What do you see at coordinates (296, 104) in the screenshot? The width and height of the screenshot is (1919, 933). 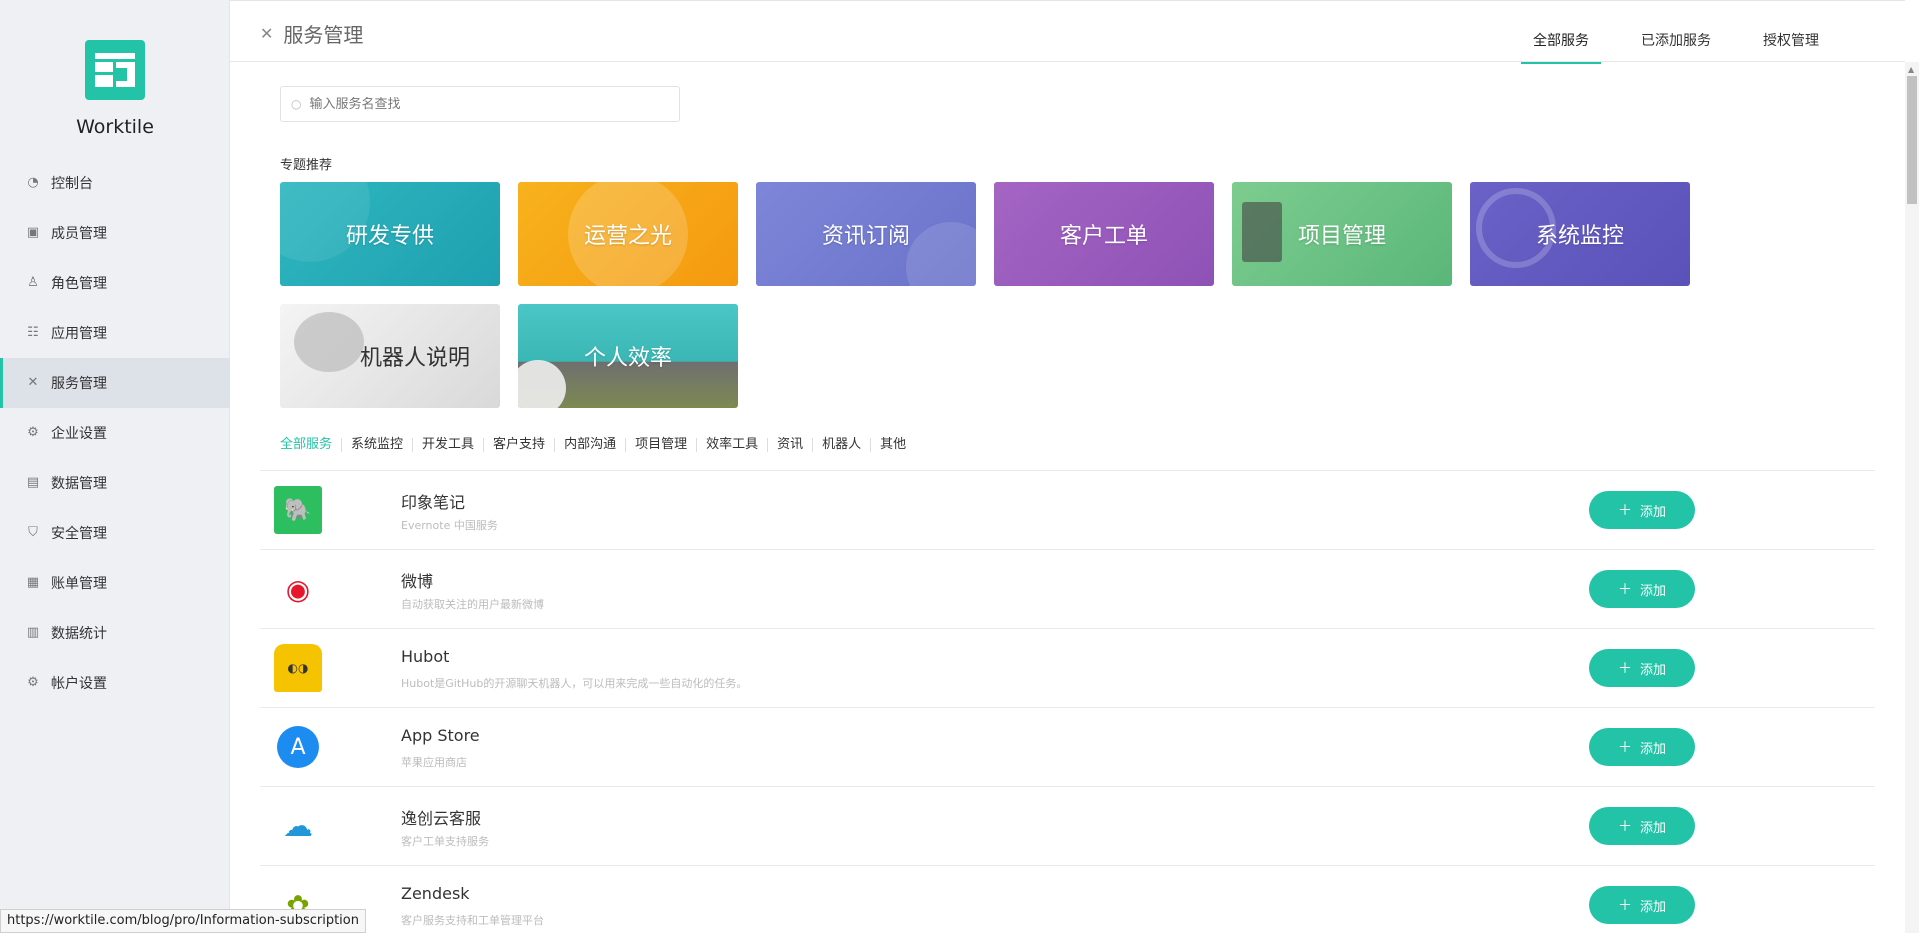 I see `search-icon: ○` at bounding box center [296, 104].